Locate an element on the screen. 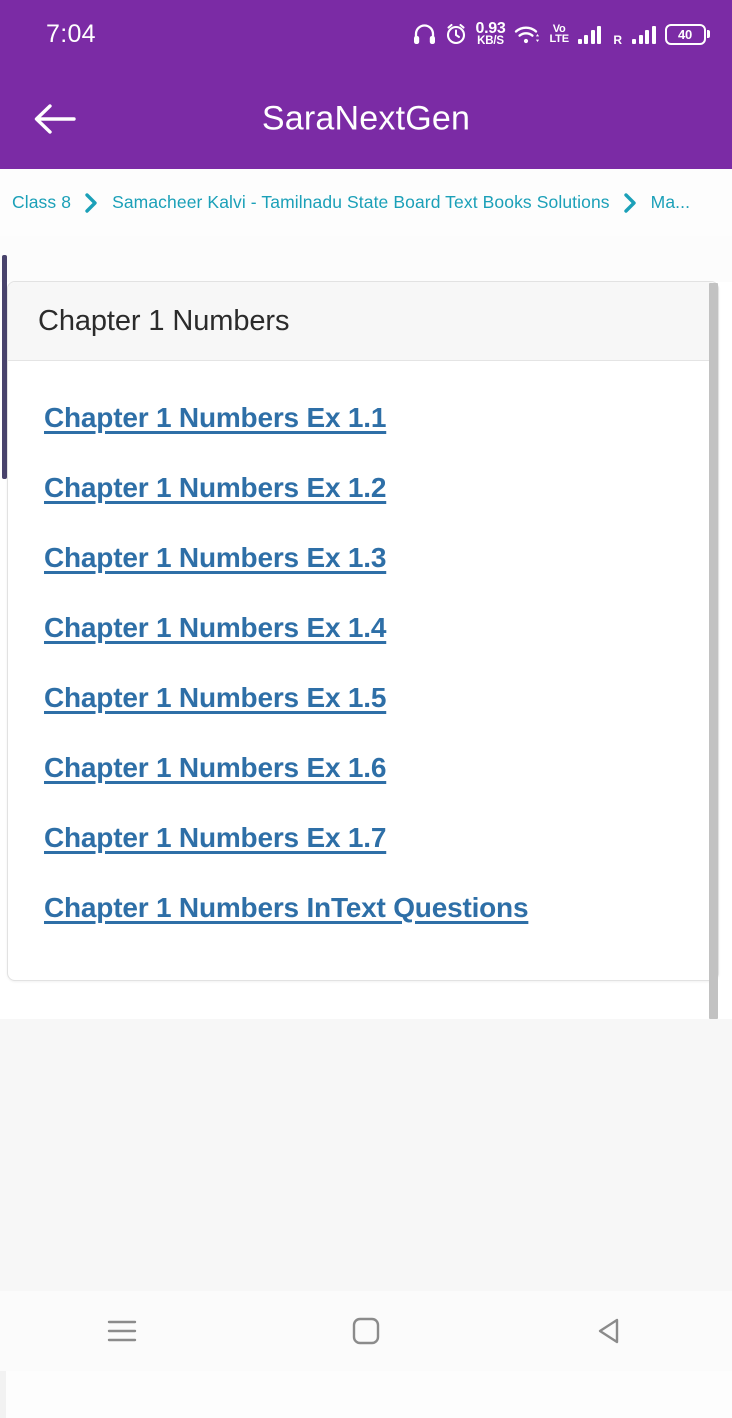 This screenshot has width=732, height=1418. list-item: Chapter 1 Numbers Ex 1.1 is located at coordinates (363, 418).